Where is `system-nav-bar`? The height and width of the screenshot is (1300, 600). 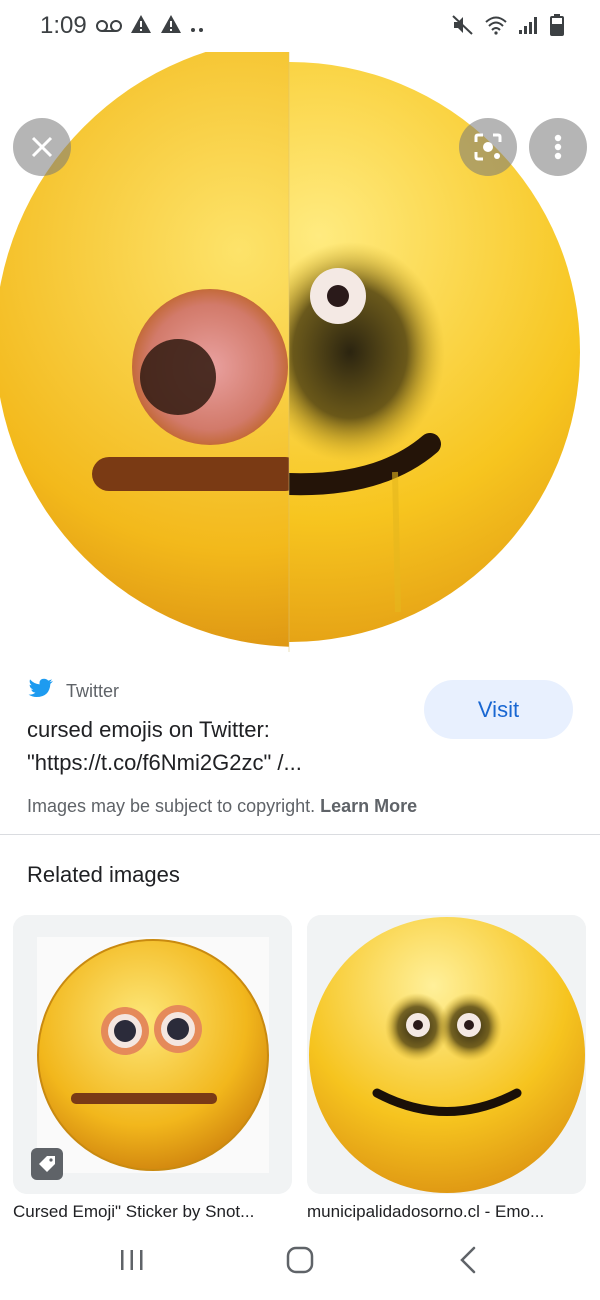
system-nav-bar is located at coordinates (300, 1261).